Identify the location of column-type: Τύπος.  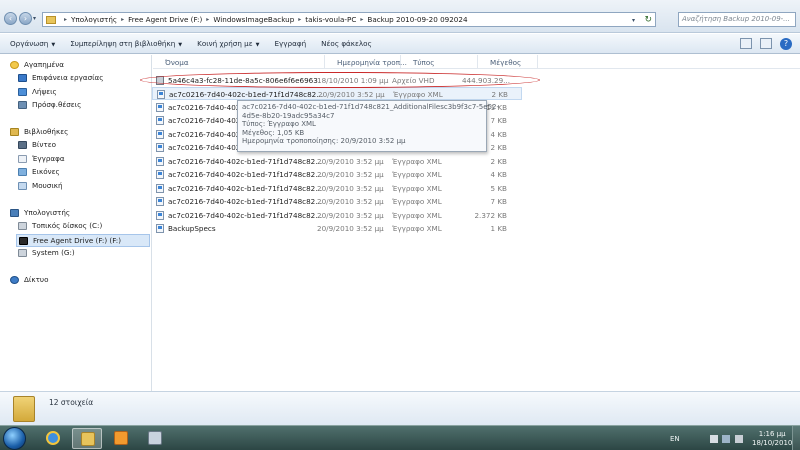
(439, 62).